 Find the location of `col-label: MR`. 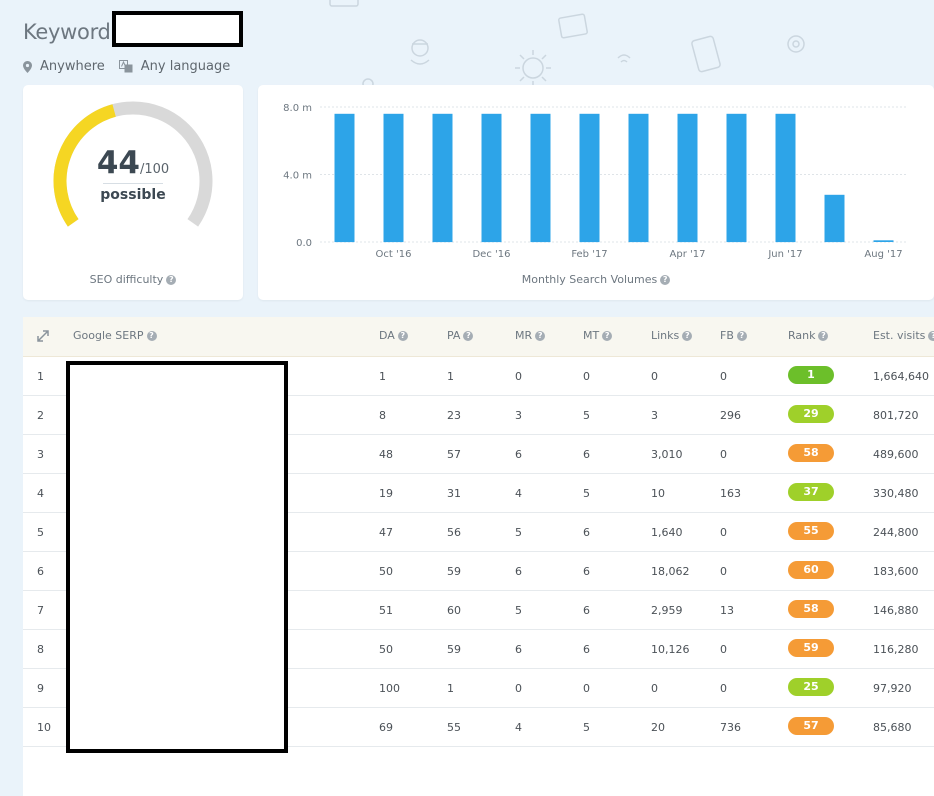

col-label: MR is located at coordinates (524, 335).